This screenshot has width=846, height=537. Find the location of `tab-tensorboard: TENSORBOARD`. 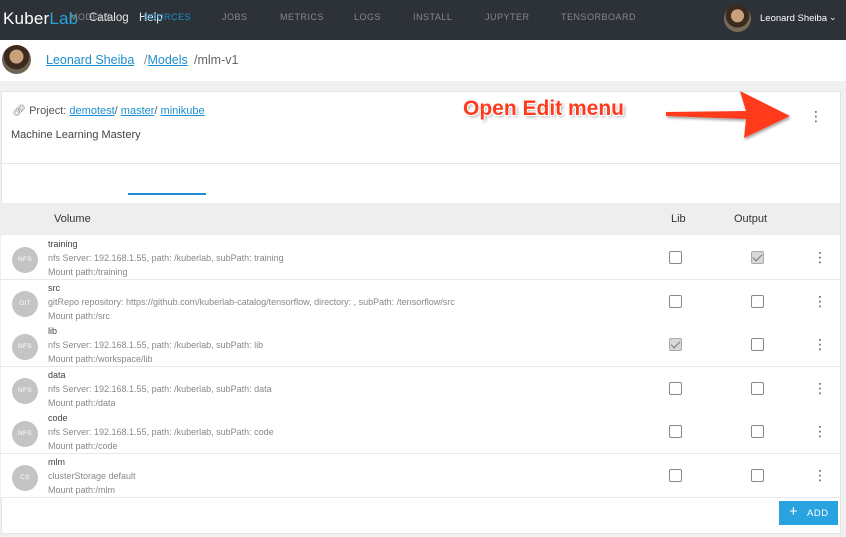

tab-tensorboard: TENSORBOARD is located at coordinates (598, 17).